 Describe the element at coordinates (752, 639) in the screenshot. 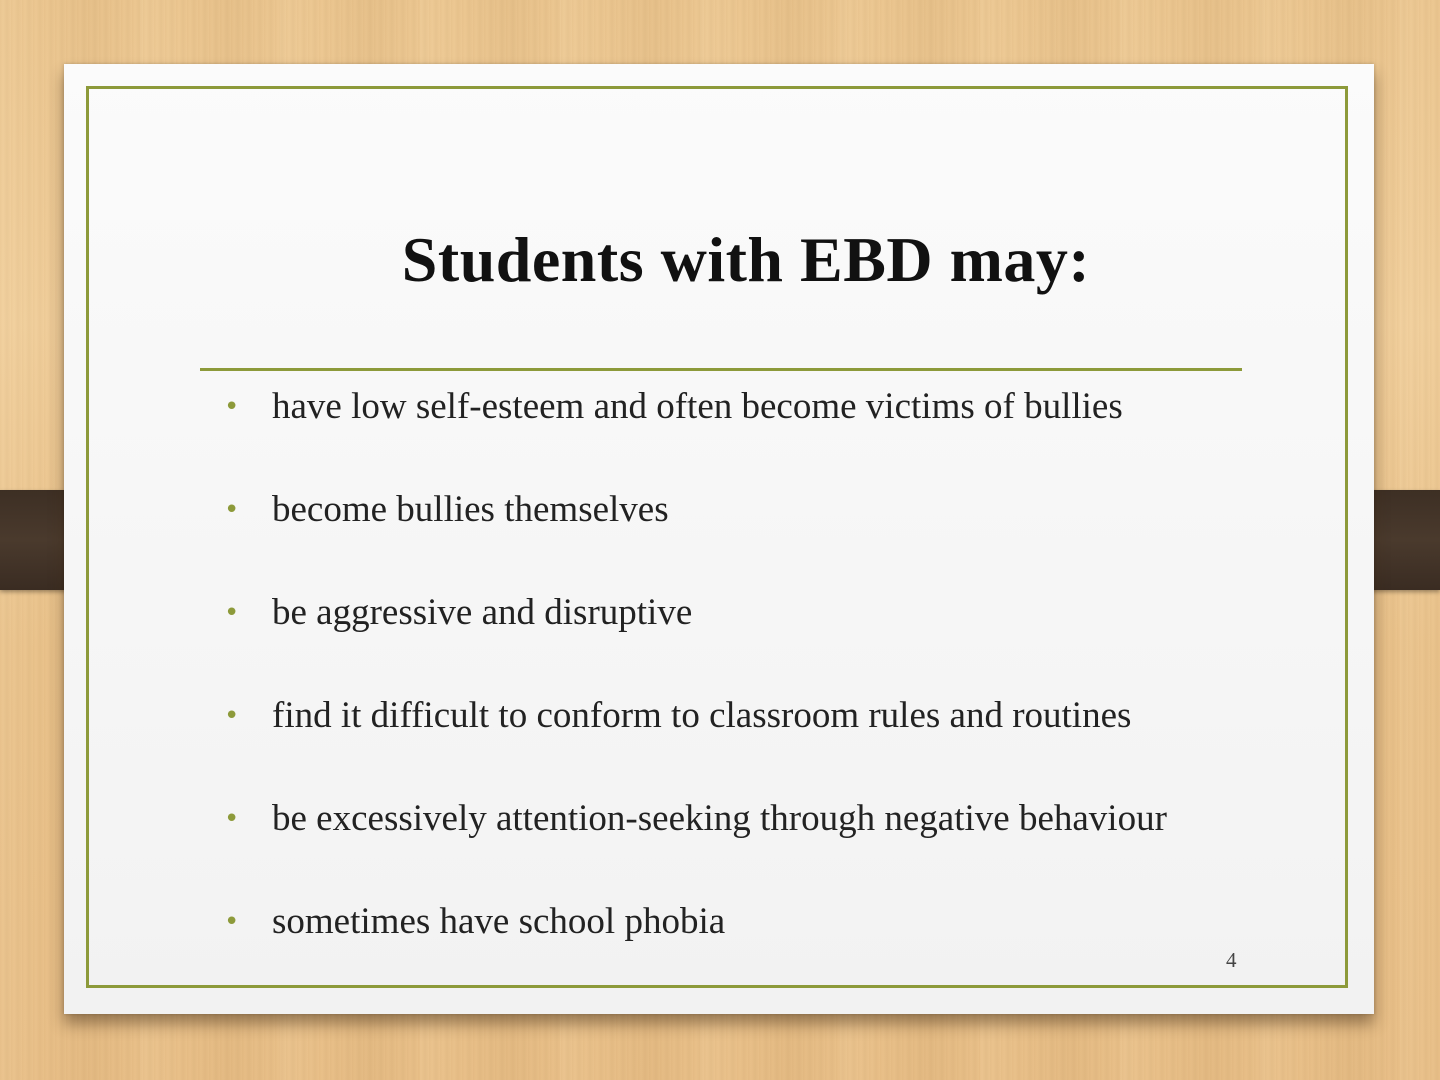

I see `bullet-item: • be aggressive and disruptive` at that location.